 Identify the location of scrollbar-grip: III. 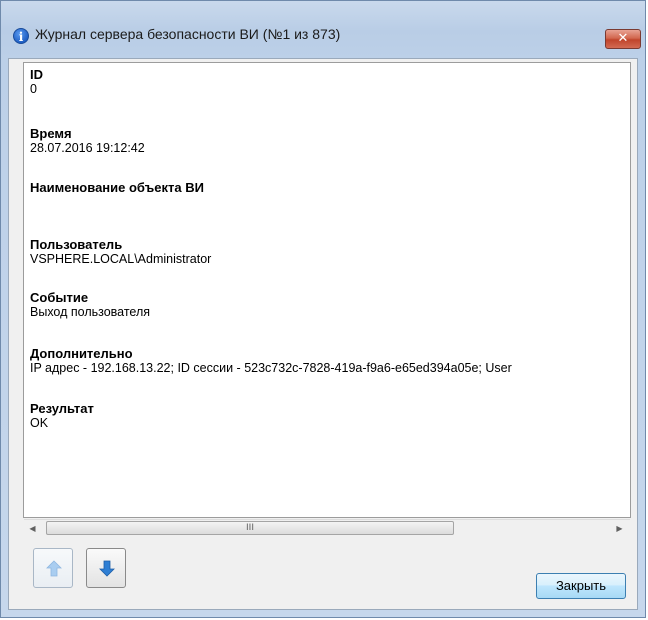
(250, 528).